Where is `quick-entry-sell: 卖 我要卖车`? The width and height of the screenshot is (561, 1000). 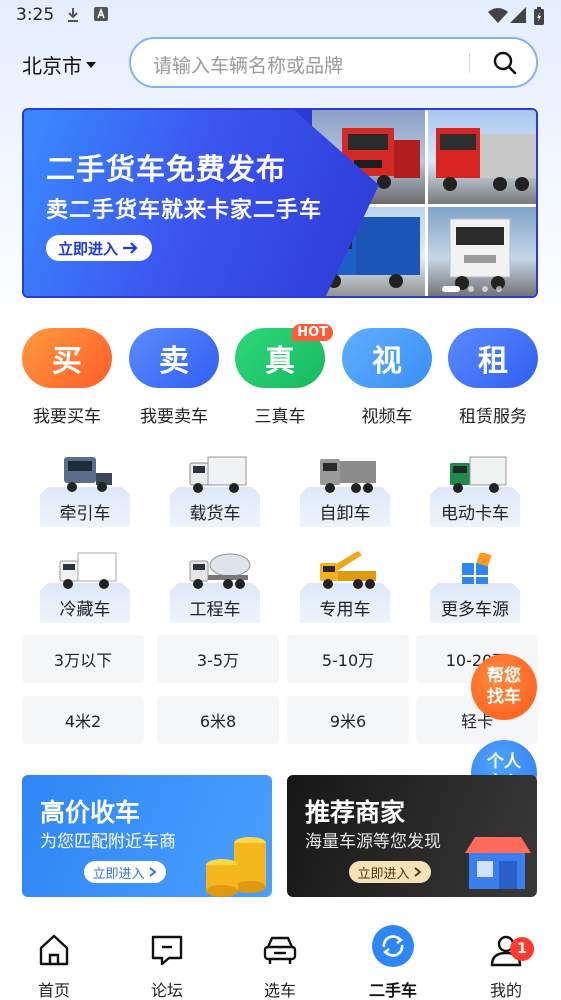 quick-entry-sell: 卖 我要卖车 is located at coordinates (174, 377).